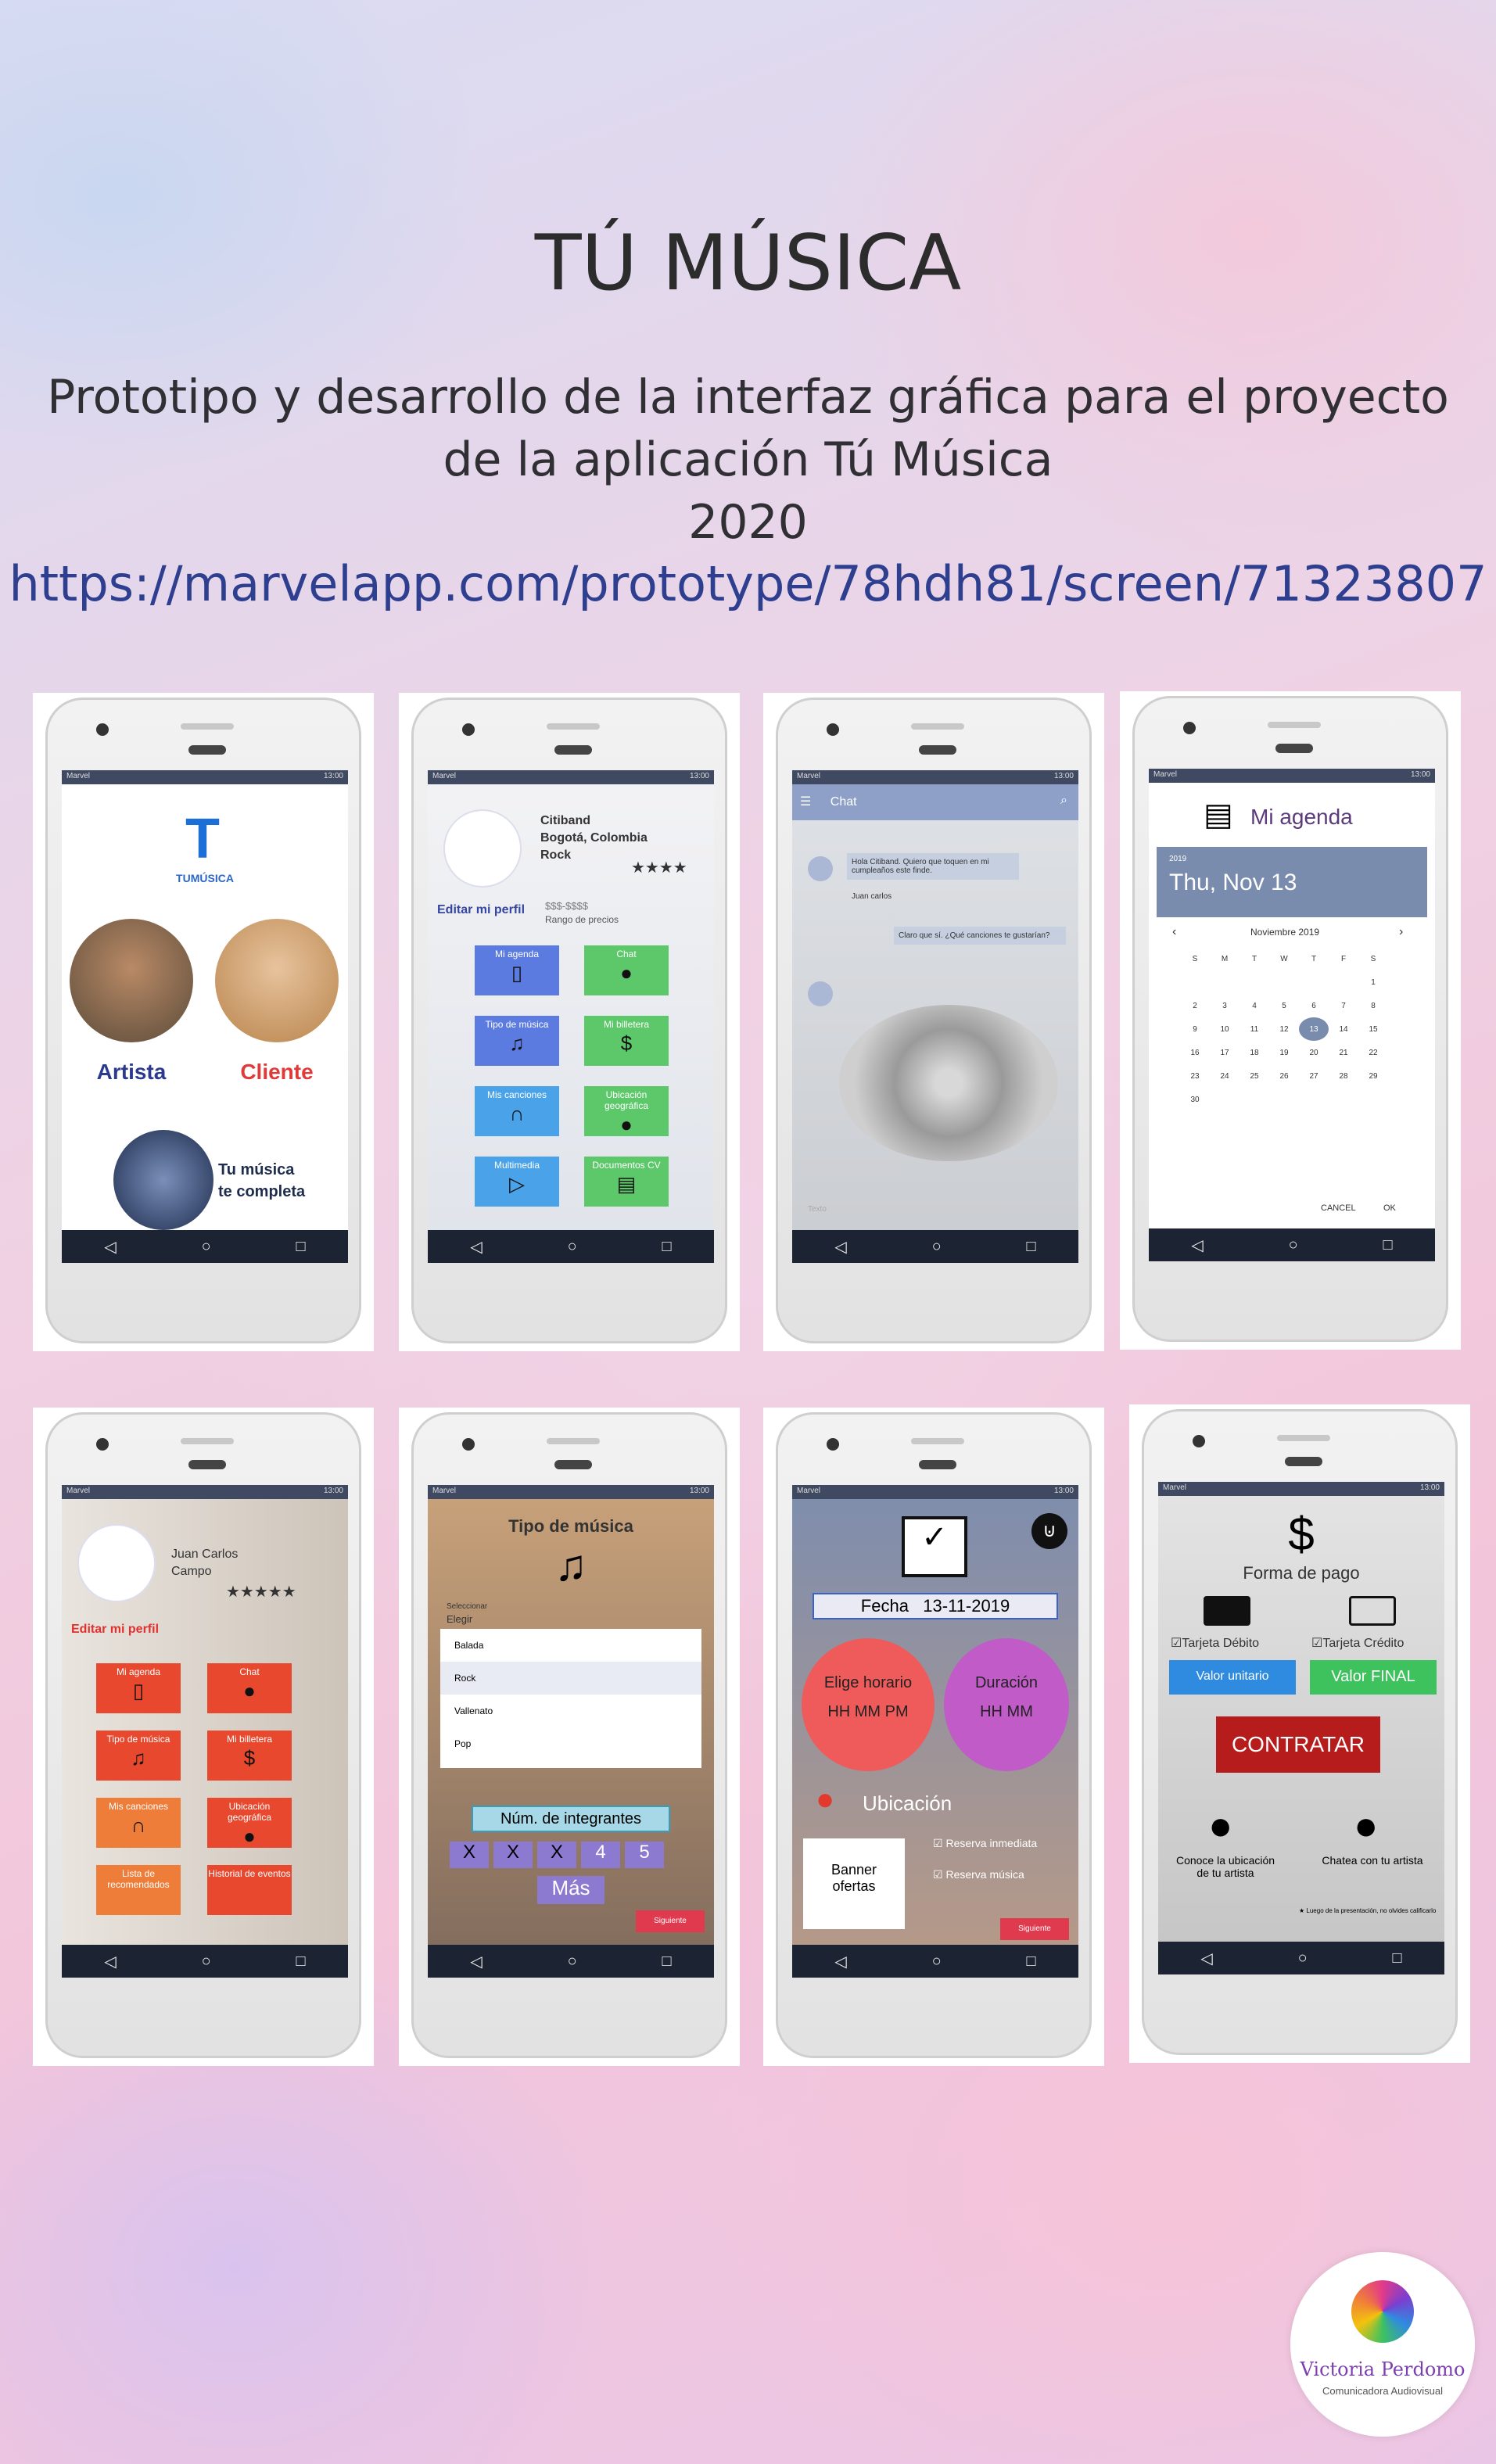  What do you see at coordinates (131, 1072) in the screenshot?
I see `artist-label: Artista` at bounding box center [131, 1072].